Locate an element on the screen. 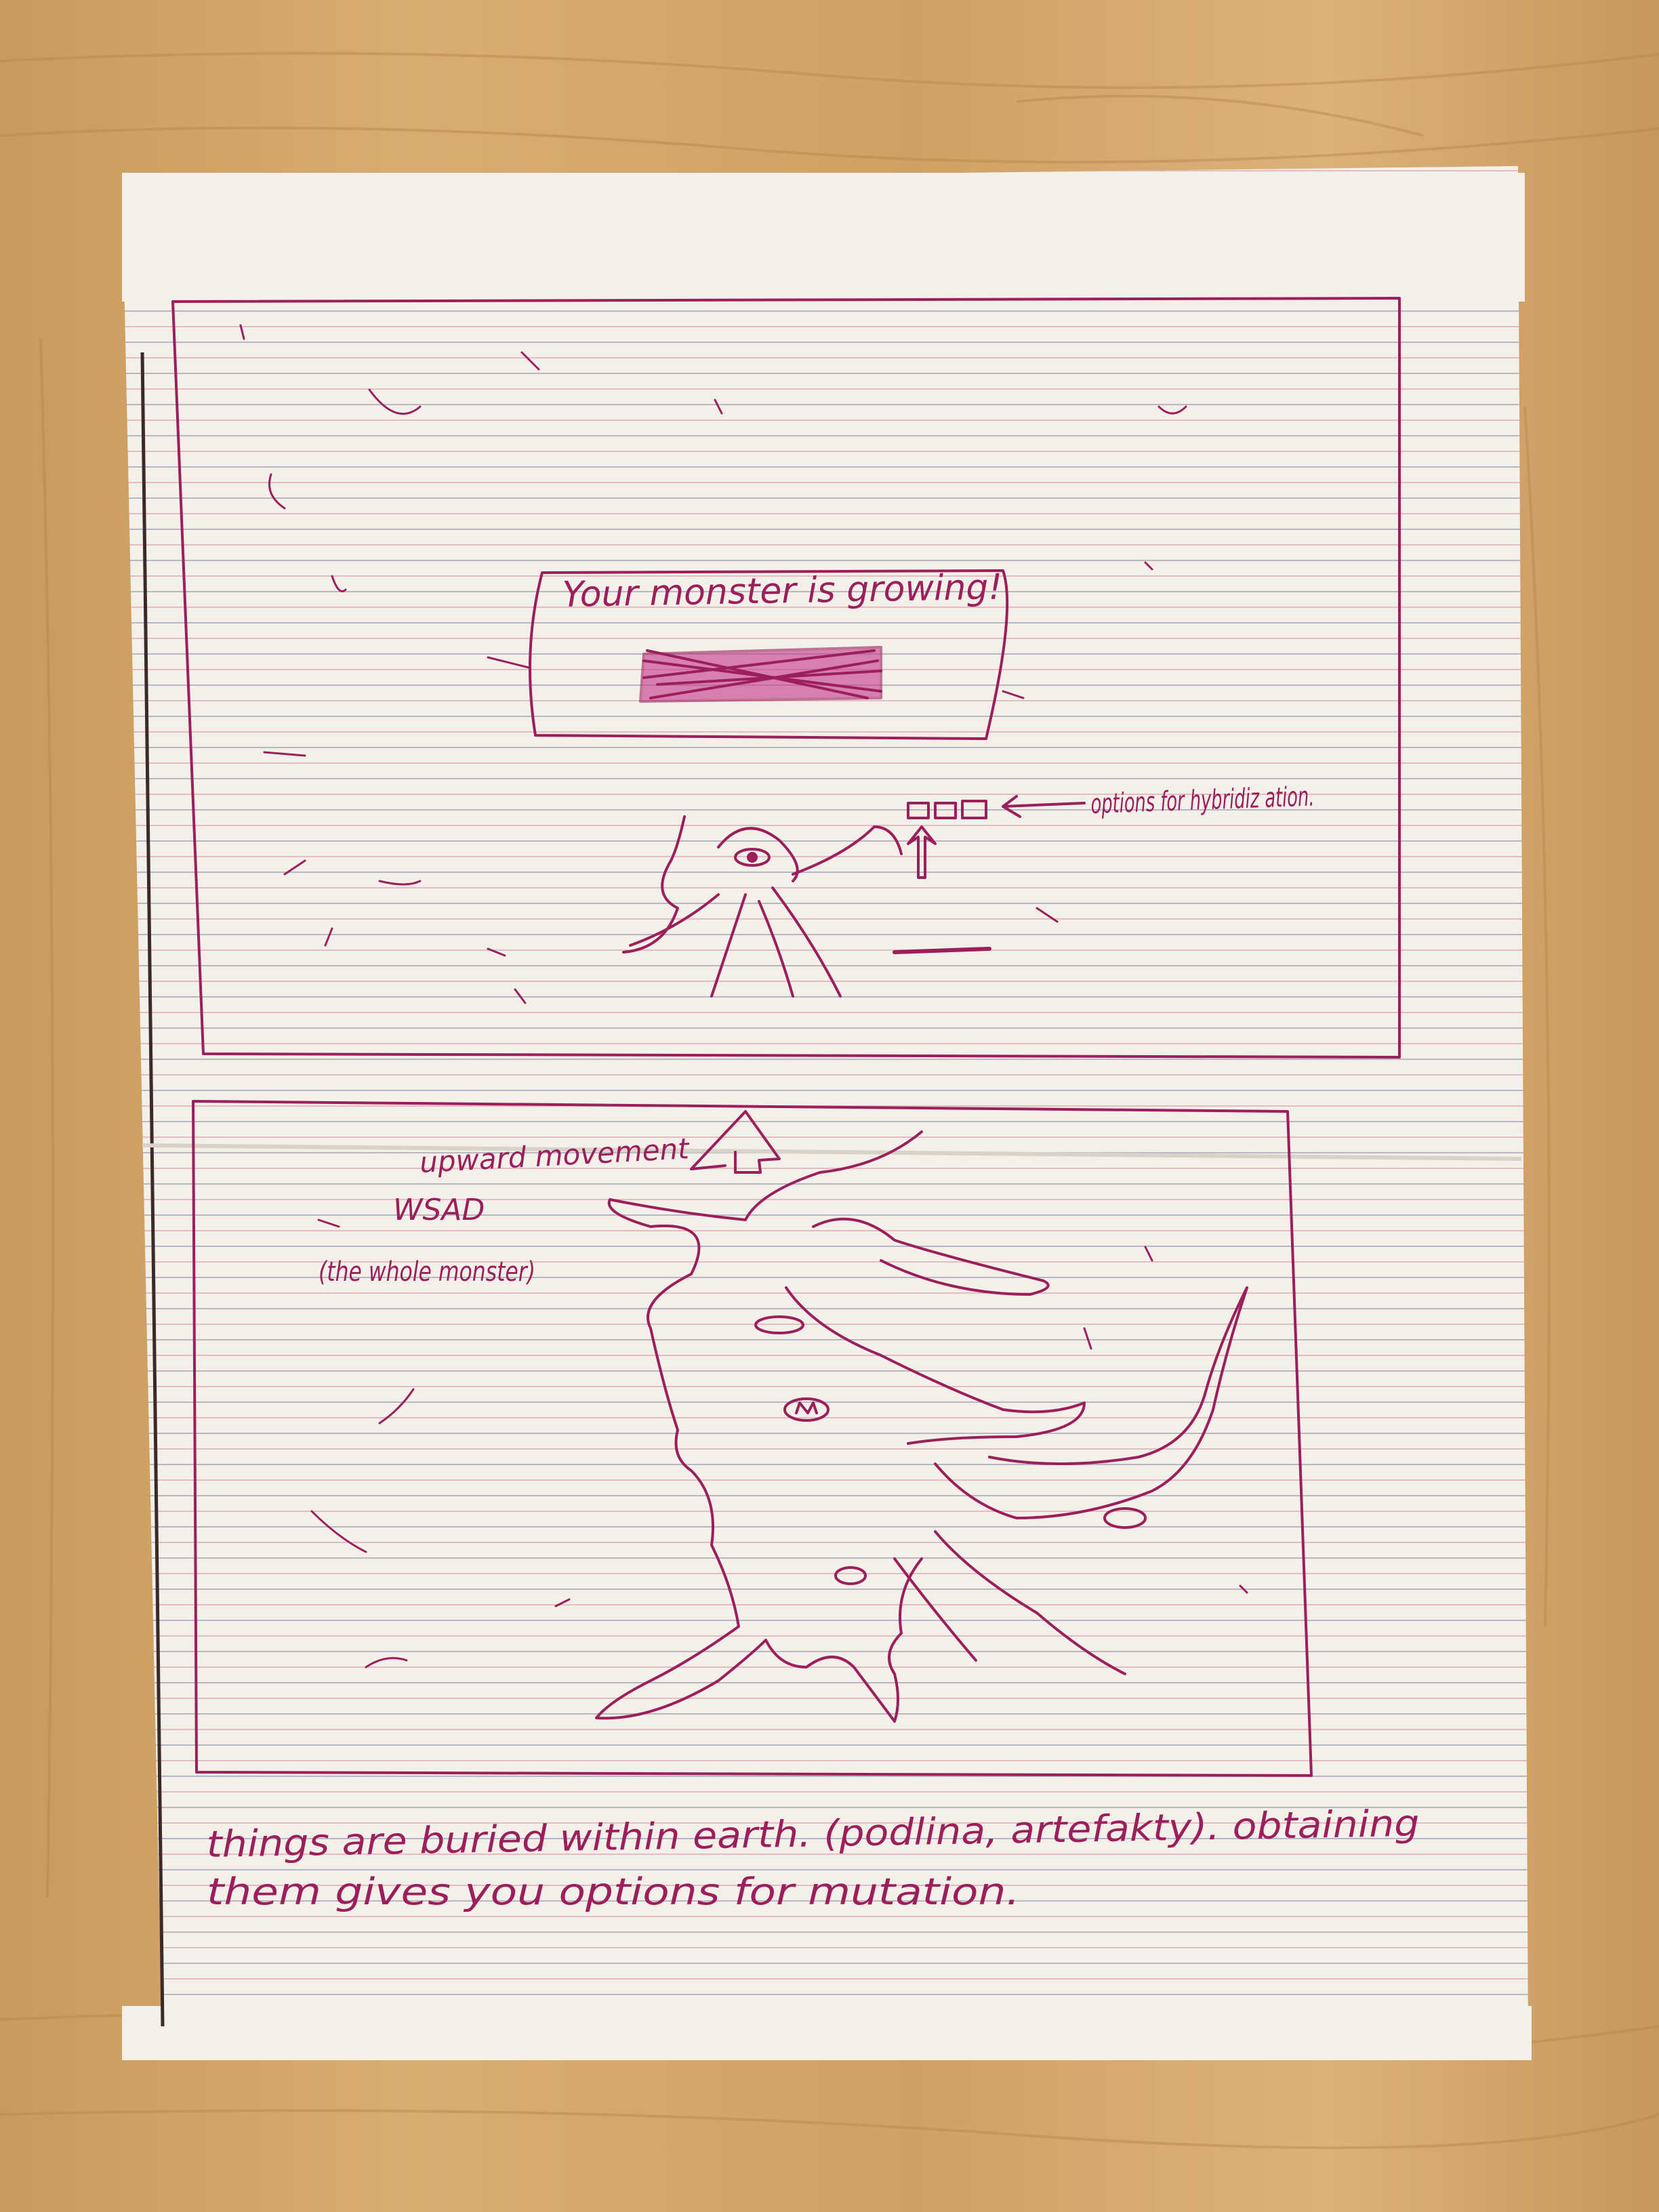  dialog-text: Your monster is growing! is located at coordinates (782, 591).